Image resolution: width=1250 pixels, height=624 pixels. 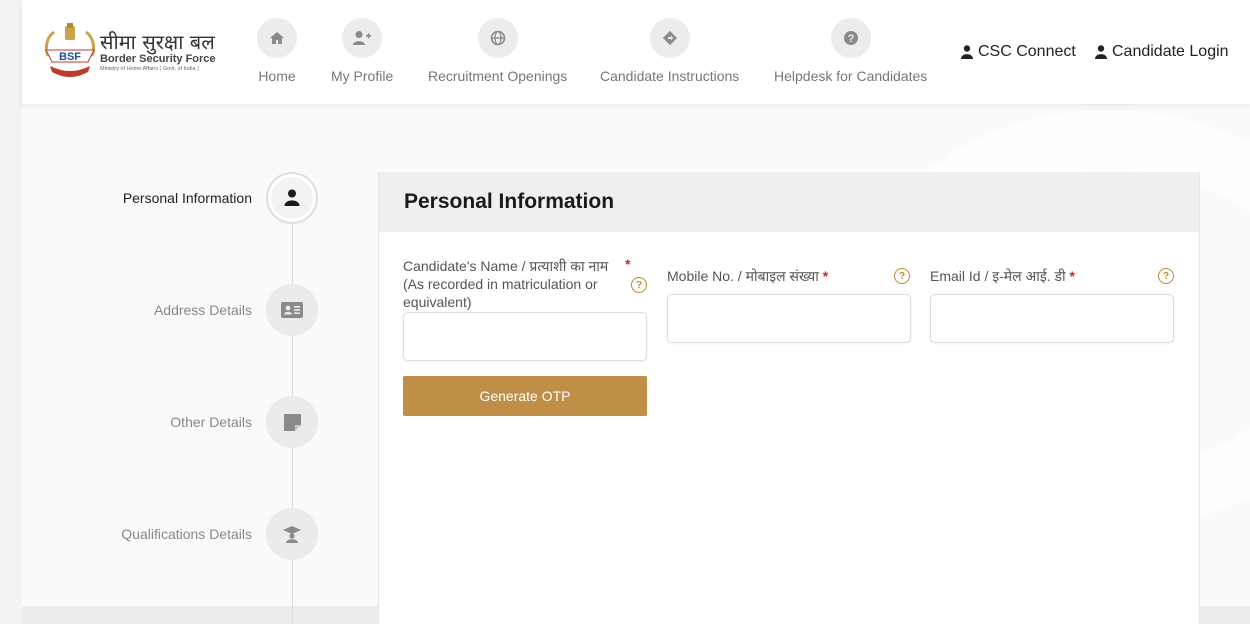 What do you see at coordinates (157, 42) in the screenshot?
I see `brand-hindi-name: सीमा सुरक्षा बल` at bounding box center [157, 42].